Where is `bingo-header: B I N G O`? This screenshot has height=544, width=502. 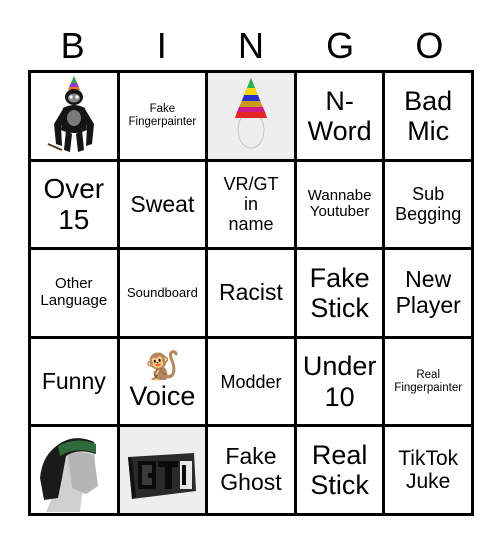 bingo-header: B I N G O is located at coordinates (251, 46).